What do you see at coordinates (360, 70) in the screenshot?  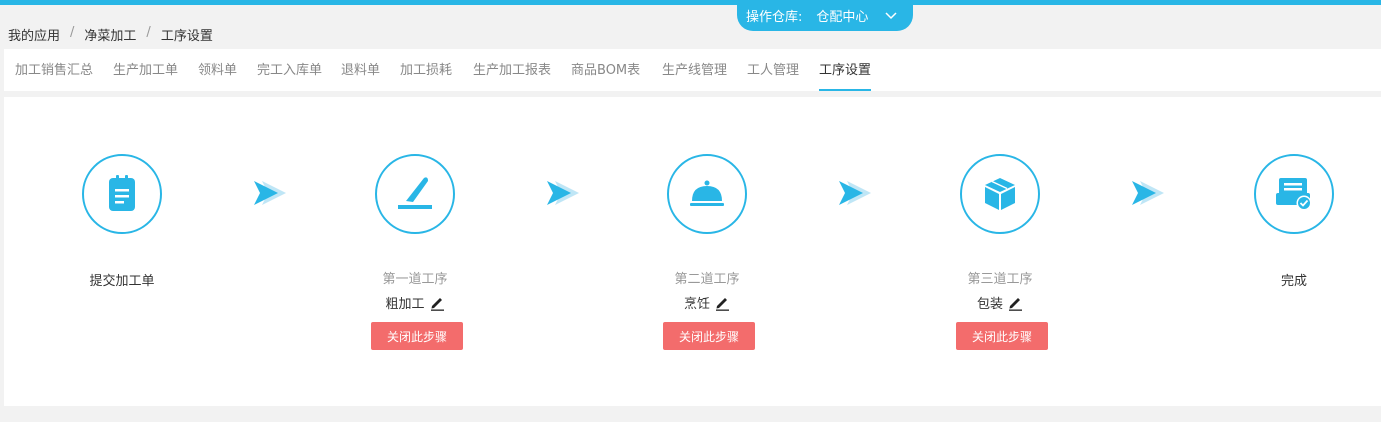 I see `tab-material-return: 退料单` at bounding box center [360, 70].